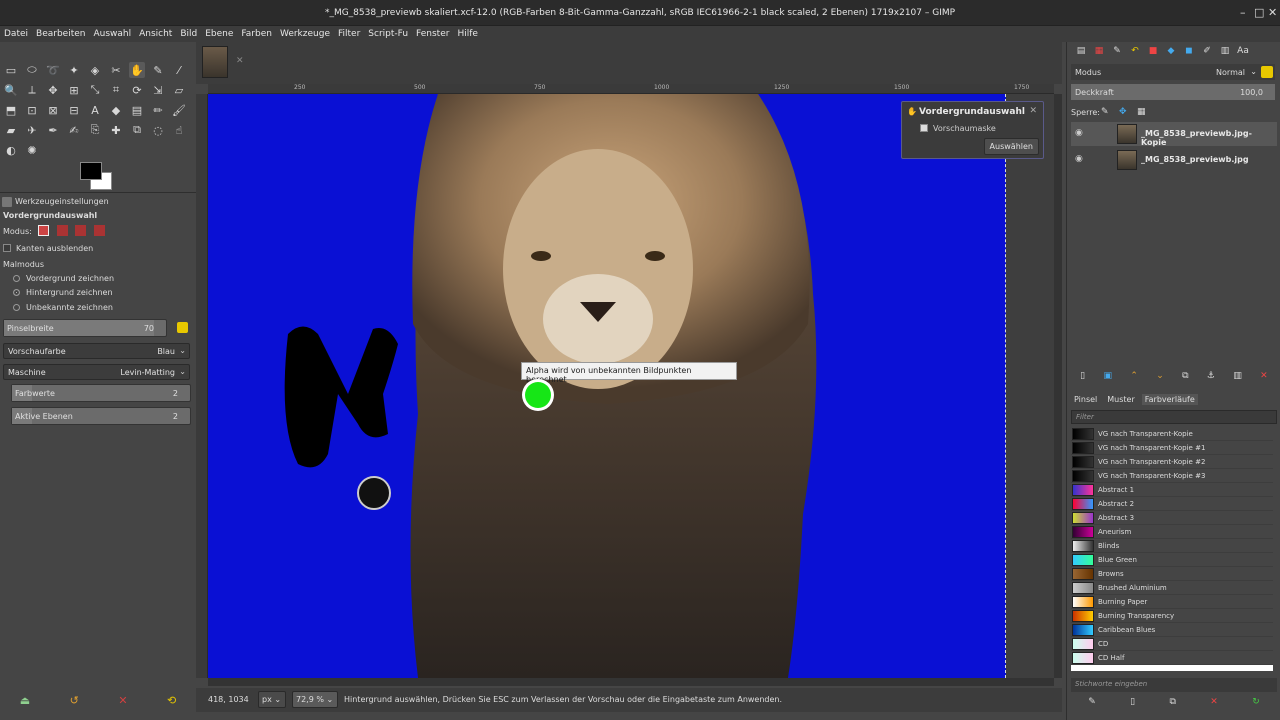 The height and width of the screenshot is (720, 1280). What do you see at coordinates (1174, 160) in the screenshot?
I see `layer-row: ◉ _MG_8538_previewb.jpg` at bounding box center [1174, 160].